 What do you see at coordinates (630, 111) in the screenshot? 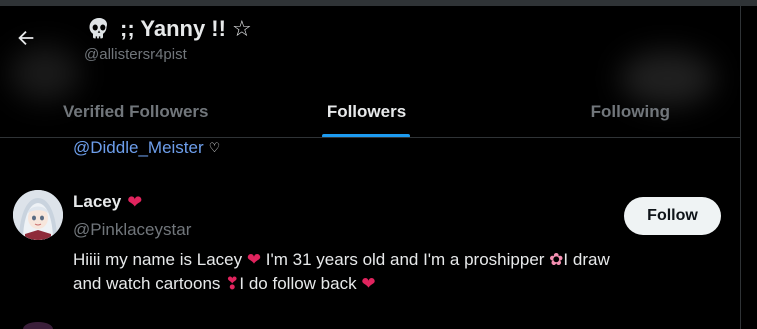
I see `tab-label: Following` at bounding box center [630, 111].